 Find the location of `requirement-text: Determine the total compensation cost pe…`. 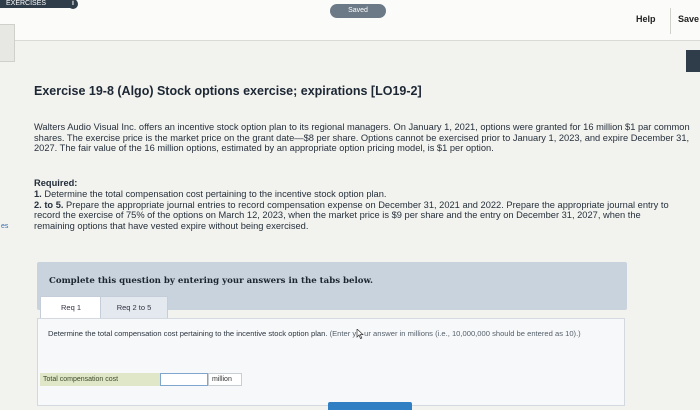

requirement-text: Determine the total compensation cost pe… is located at coordinates (215, 194).